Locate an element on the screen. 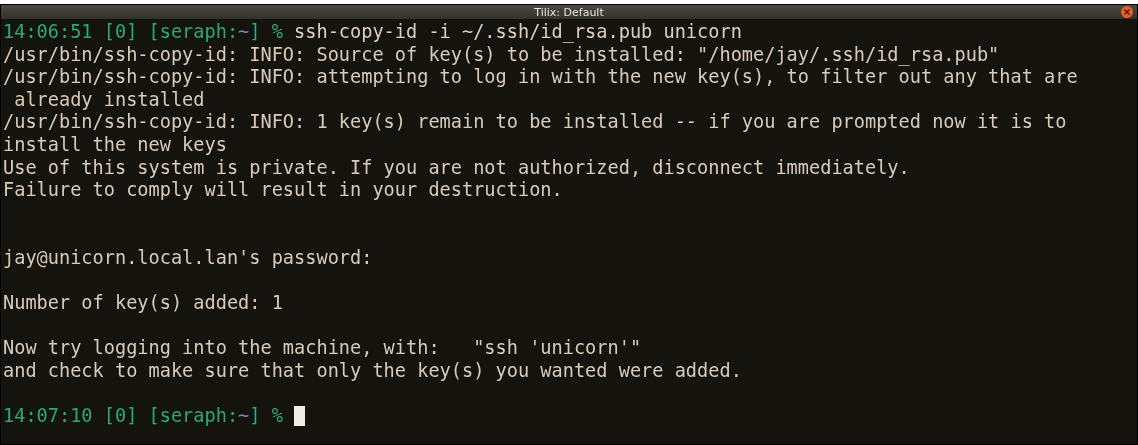 The width and height of the screenshot is (1138, 445). output-line: /usr/bin/ssh-copy-id: INFO: 1 key(s) remain to be installed -- if you are prompted now it is to is located at coordinates (535, 122).